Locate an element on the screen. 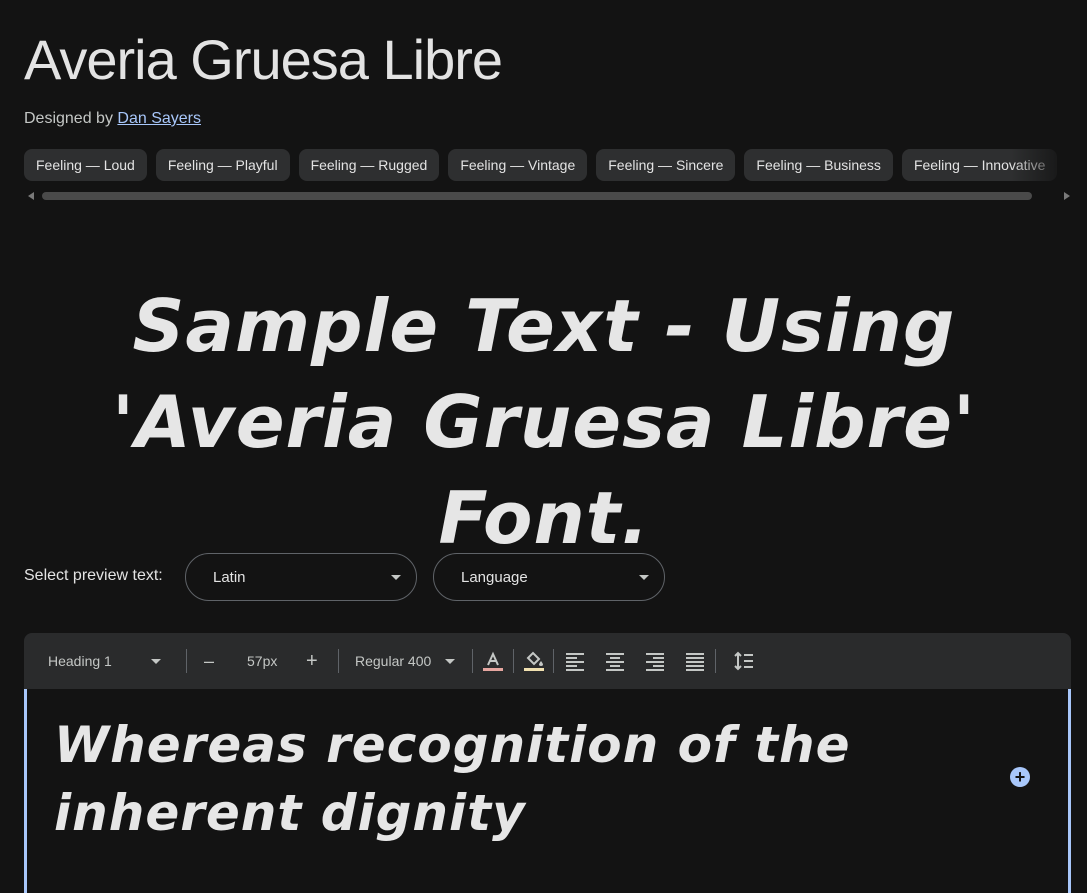 Image resolution: width=1087 pixels, height=893 pixels. align-center-icon is located at coordinates (615, 661).